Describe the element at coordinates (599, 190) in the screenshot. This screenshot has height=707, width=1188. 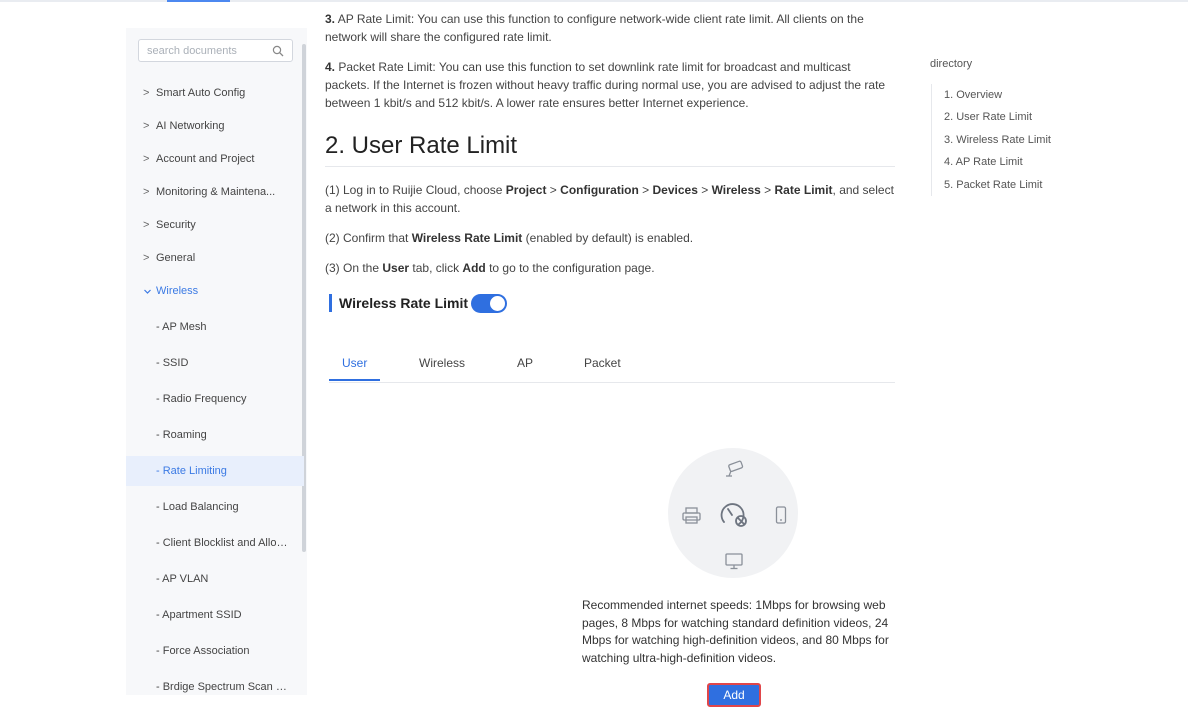
I see `menu-path-configuration: Configuration` at that location.